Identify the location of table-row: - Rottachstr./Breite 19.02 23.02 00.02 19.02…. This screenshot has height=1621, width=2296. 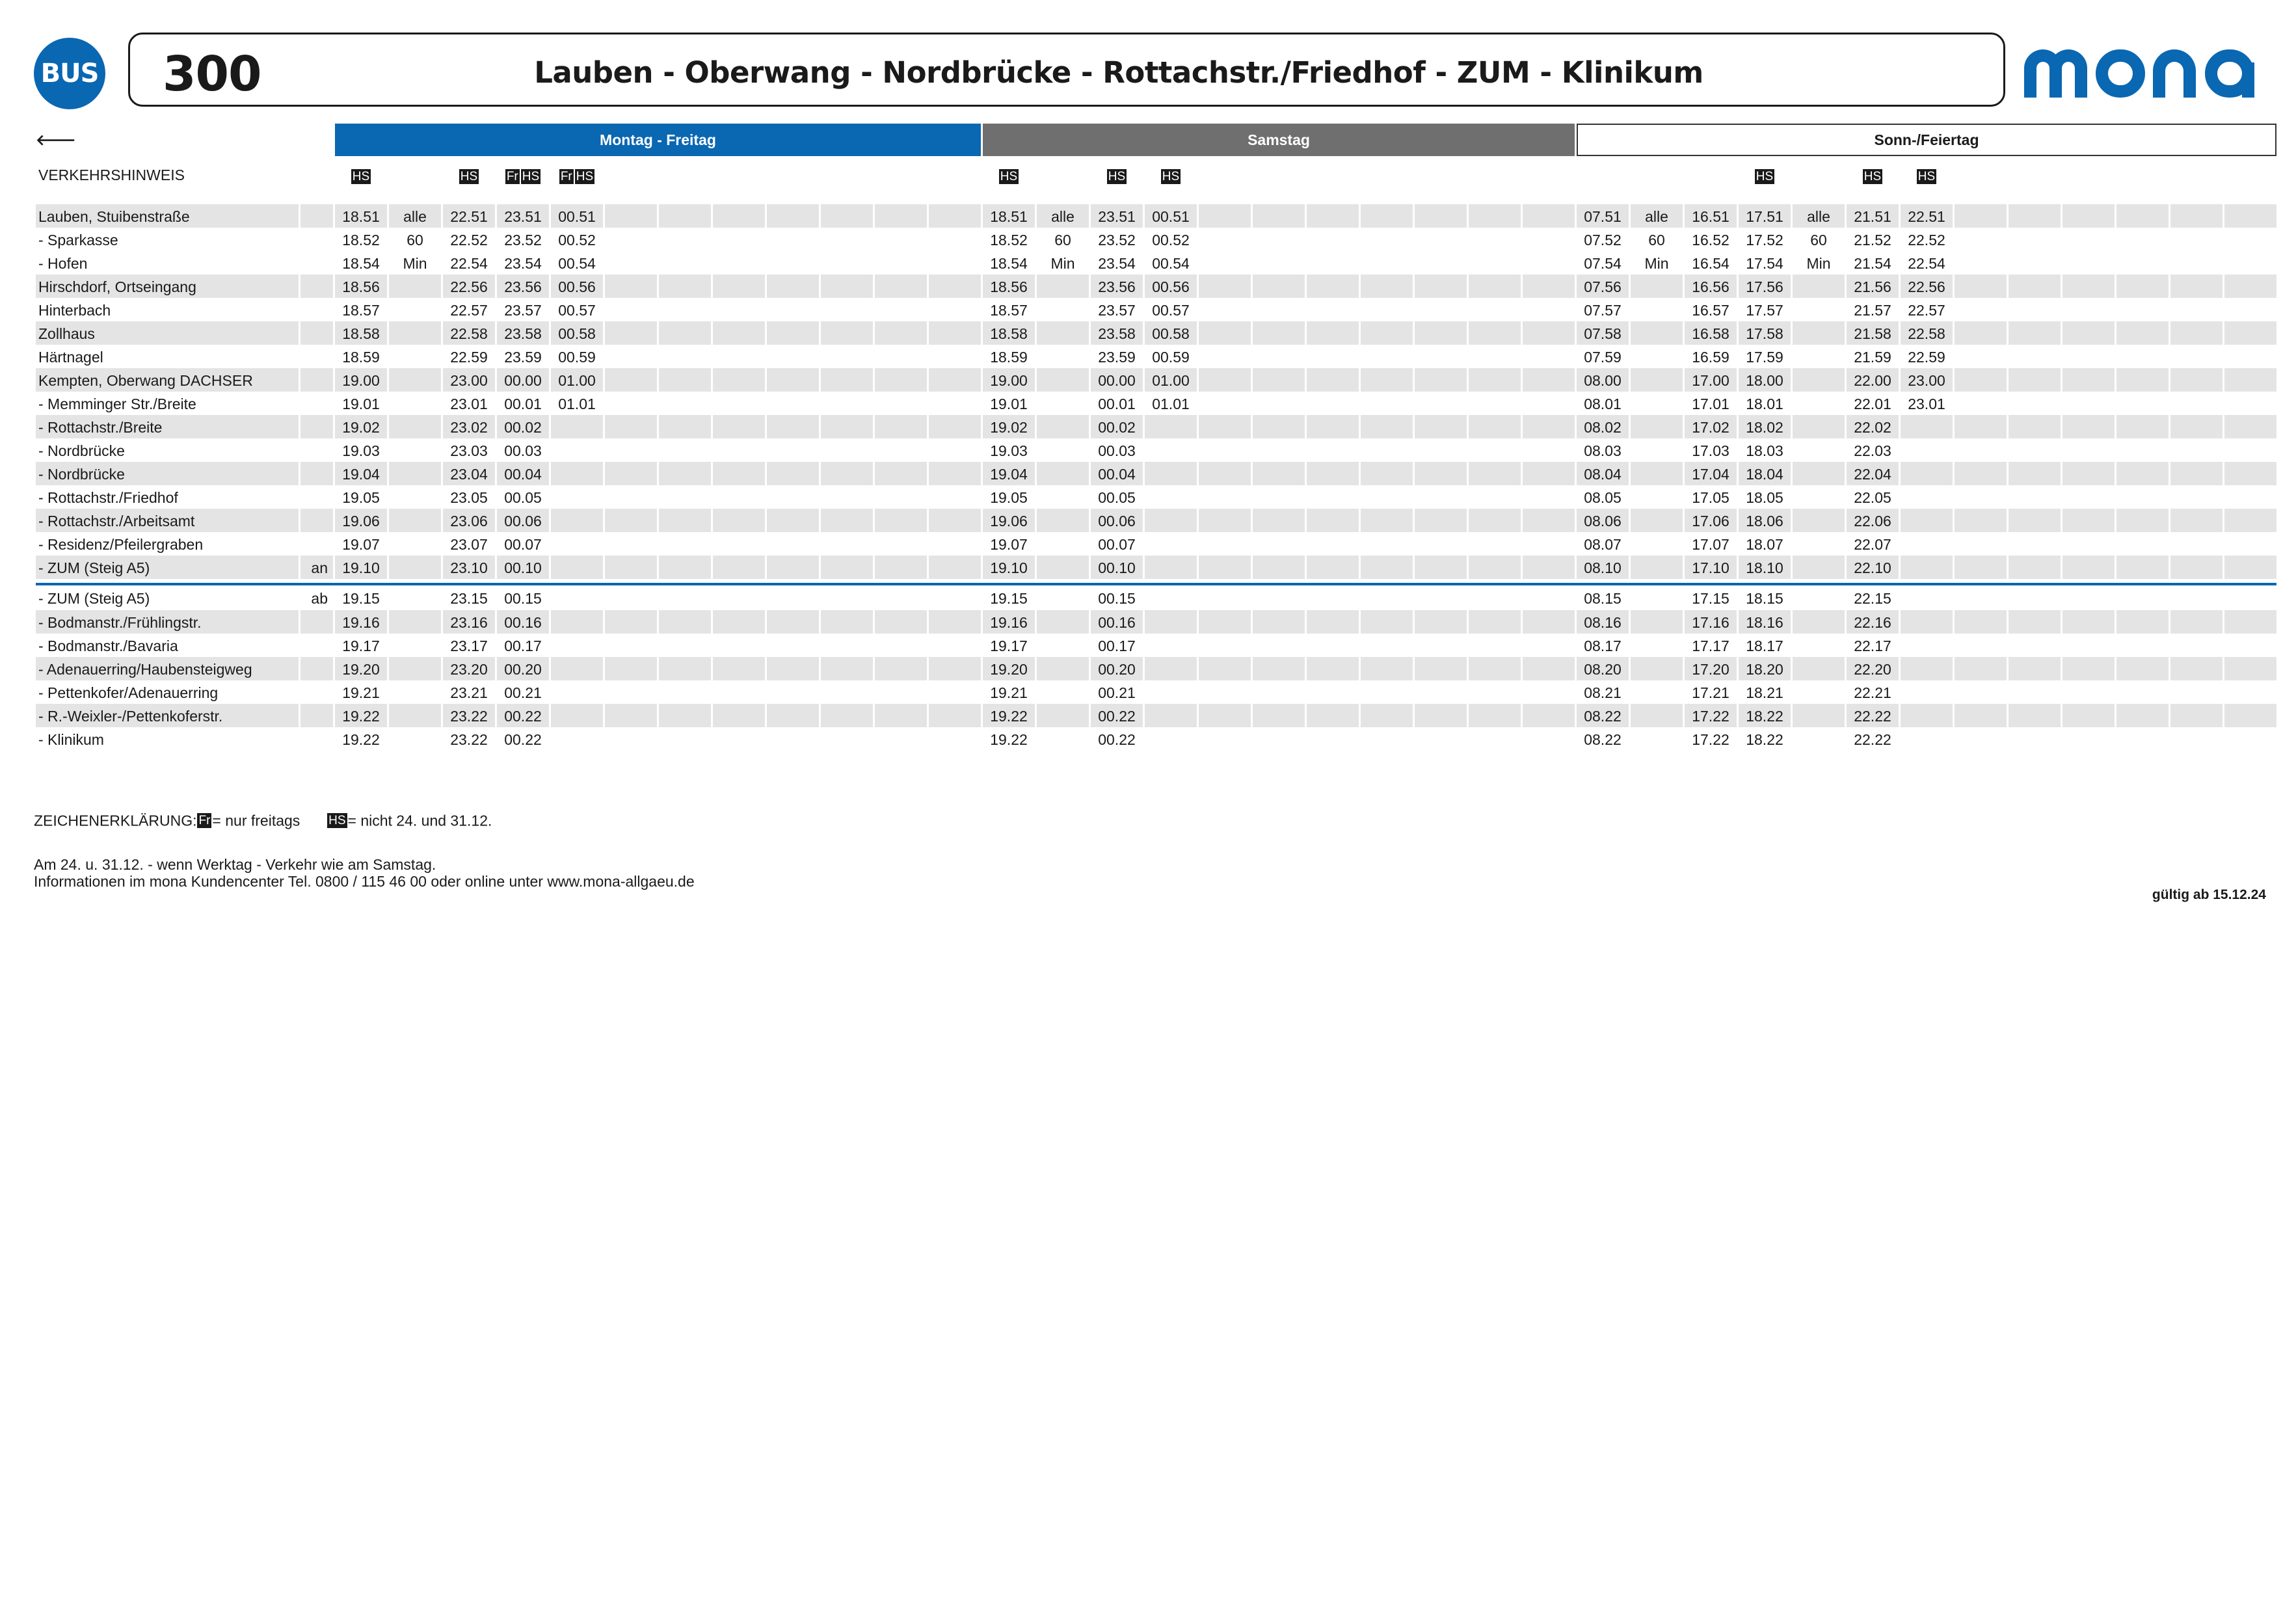
(1156, 426).